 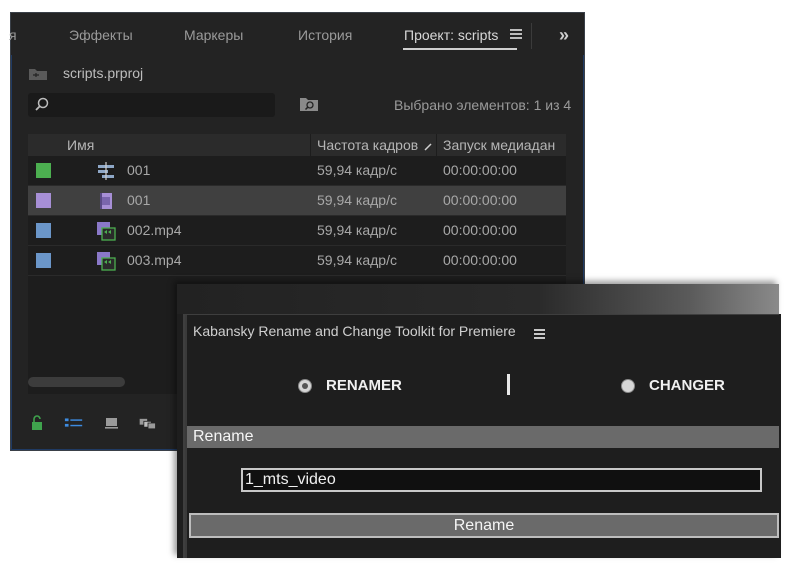 I want to click on table-header: Имя Частота кадров Запуск медиадан, so click(x=297, y=145).